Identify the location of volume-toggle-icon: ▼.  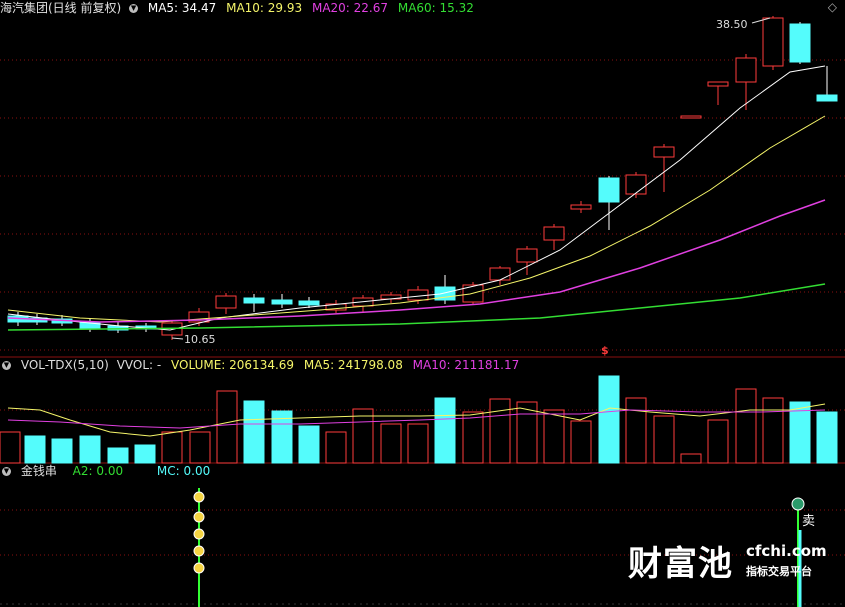
(6, 365).